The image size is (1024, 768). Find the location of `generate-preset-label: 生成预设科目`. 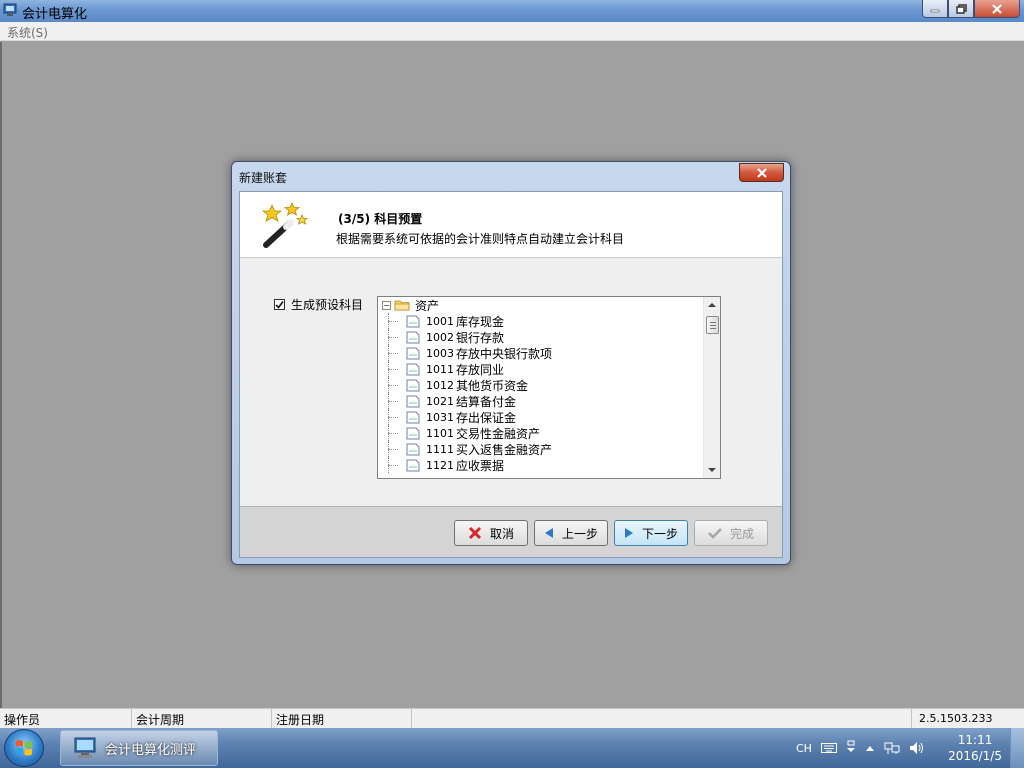

generate-preset-label: 生成预设科目 is located at coordinates (327, 305).